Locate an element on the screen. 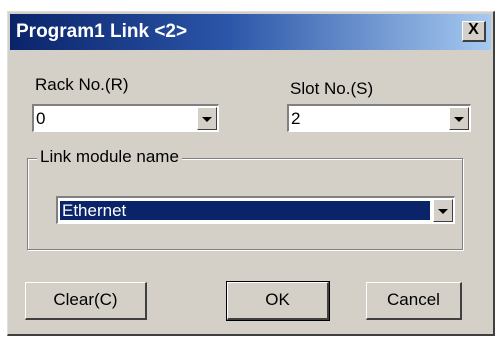 The height and width of the screenshot is (340, 499). rack-label: Rack No.(R) is located at coordinates (82, 84).